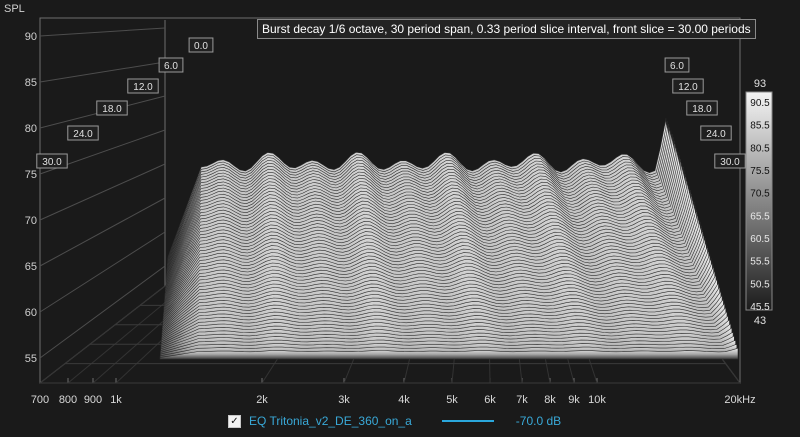 The width and height of the screenshot is (800, 437). I want to click on period-label-left: 30.0, so click(52, 162).